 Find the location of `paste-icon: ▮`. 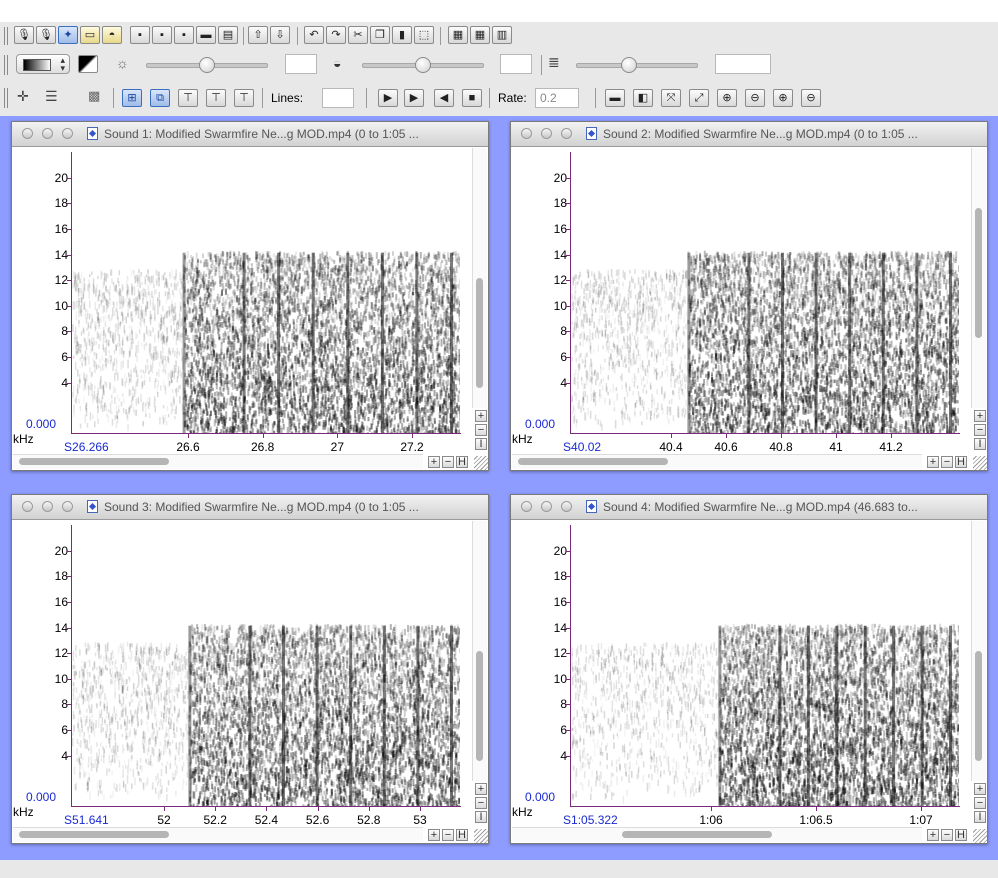

paste-icon: ▮ is located at coordinates (402, 35).